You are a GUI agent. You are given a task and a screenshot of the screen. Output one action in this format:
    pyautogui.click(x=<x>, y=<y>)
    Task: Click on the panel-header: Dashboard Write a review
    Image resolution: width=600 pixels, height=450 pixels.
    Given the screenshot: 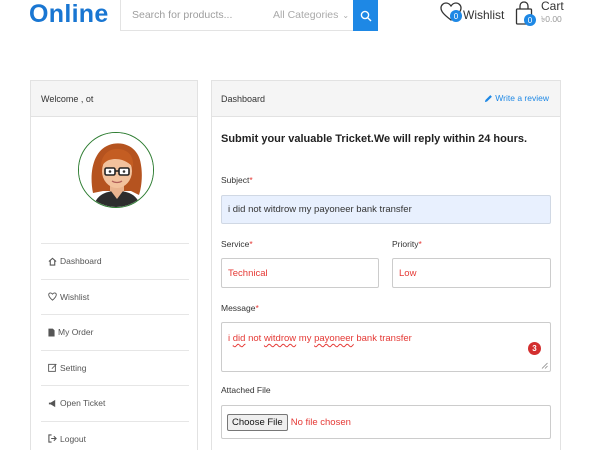 What is the action you would take?
    pyautogui.click(x=386, y=99)
    